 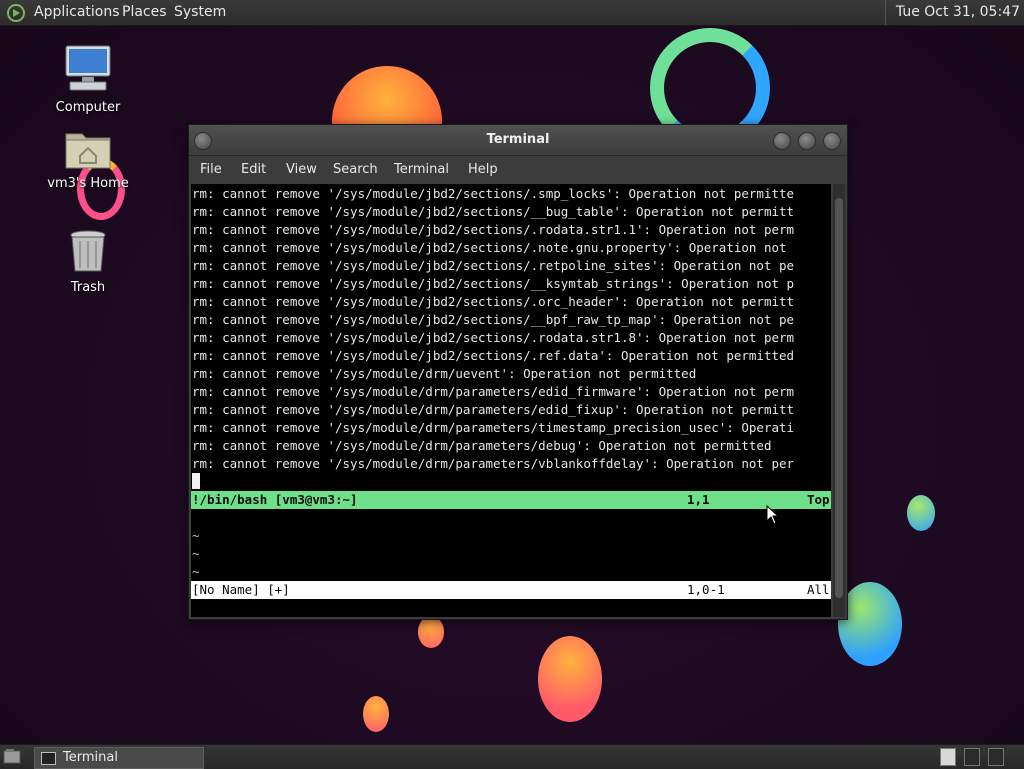 I want to click on vim-status-line-buffer: [No Name] [+] 1,0-1 All, so click(x=511, y=590).